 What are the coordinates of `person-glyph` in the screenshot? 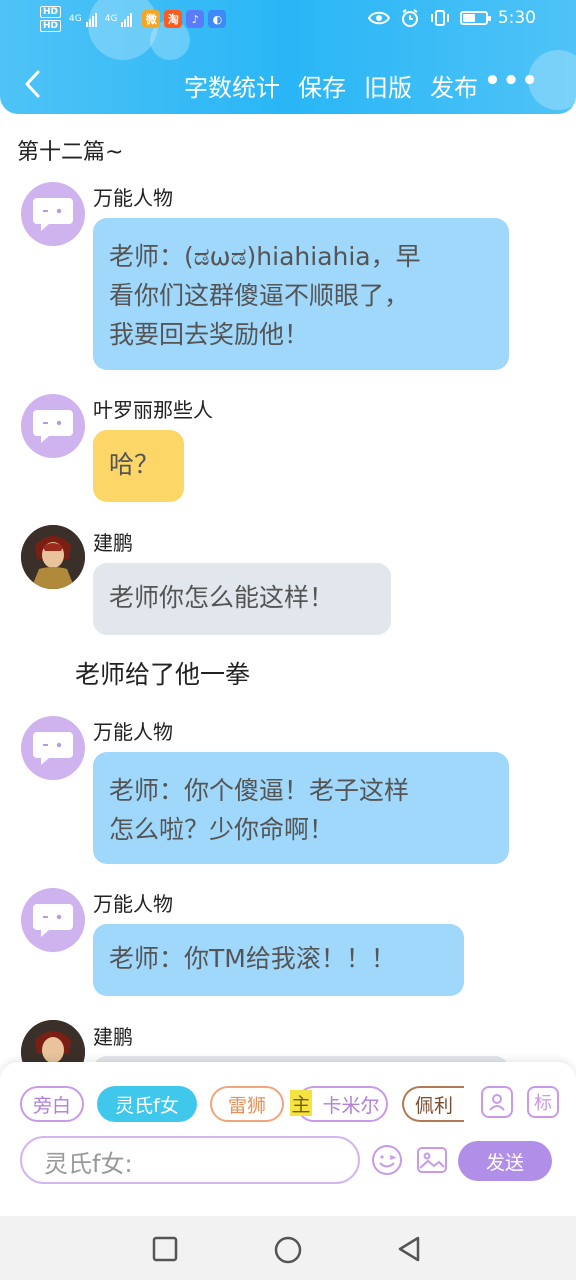 It's located at (497, 1102).